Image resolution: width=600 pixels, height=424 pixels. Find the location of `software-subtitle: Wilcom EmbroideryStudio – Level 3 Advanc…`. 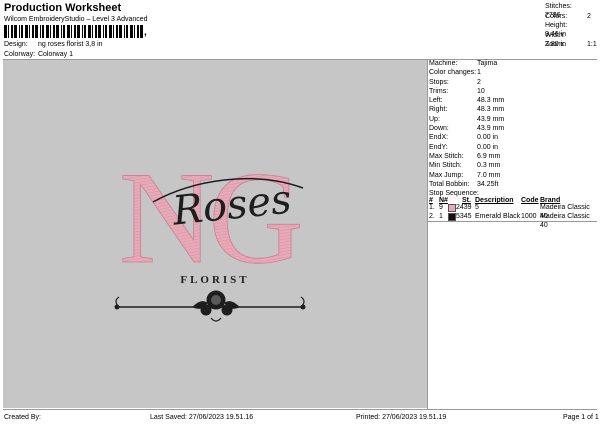

software-subtitle: Wilcom EmbroideryStudio – Level 3 Advanc… is located at coordinates (76, 19).